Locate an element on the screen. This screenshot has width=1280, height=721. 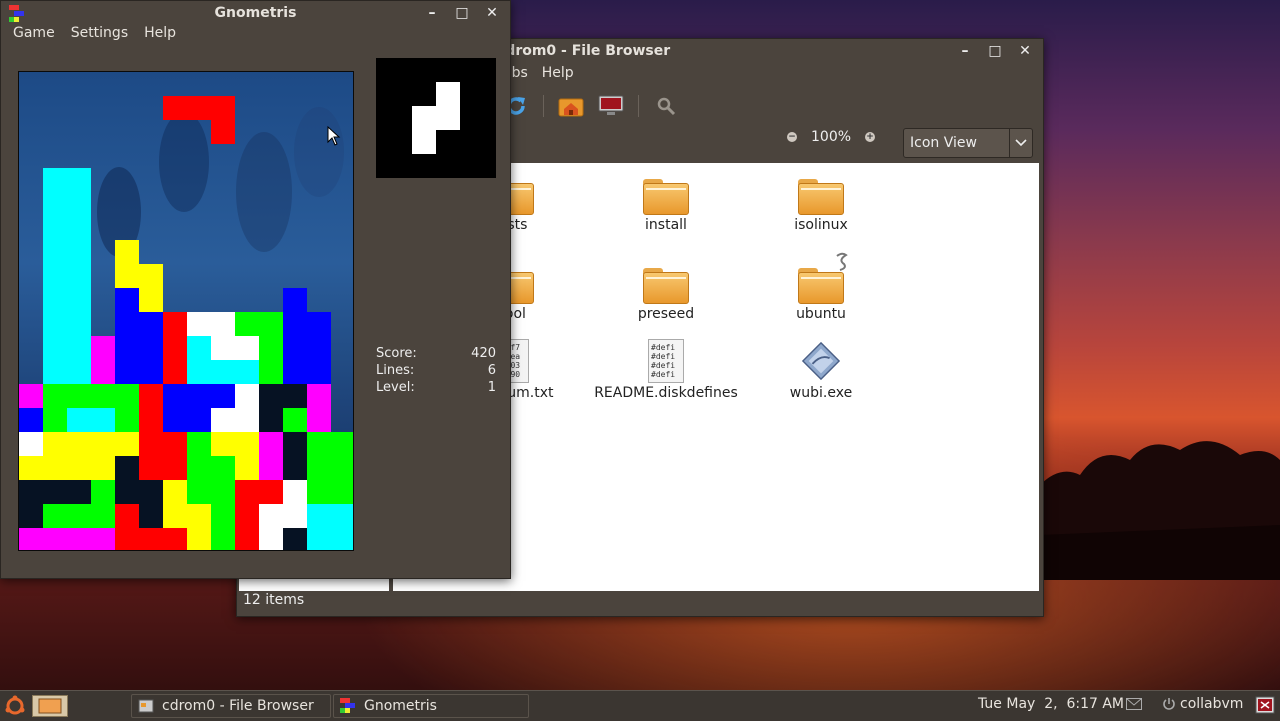
zoom-level: 100% is located at coordinates (831, 137).